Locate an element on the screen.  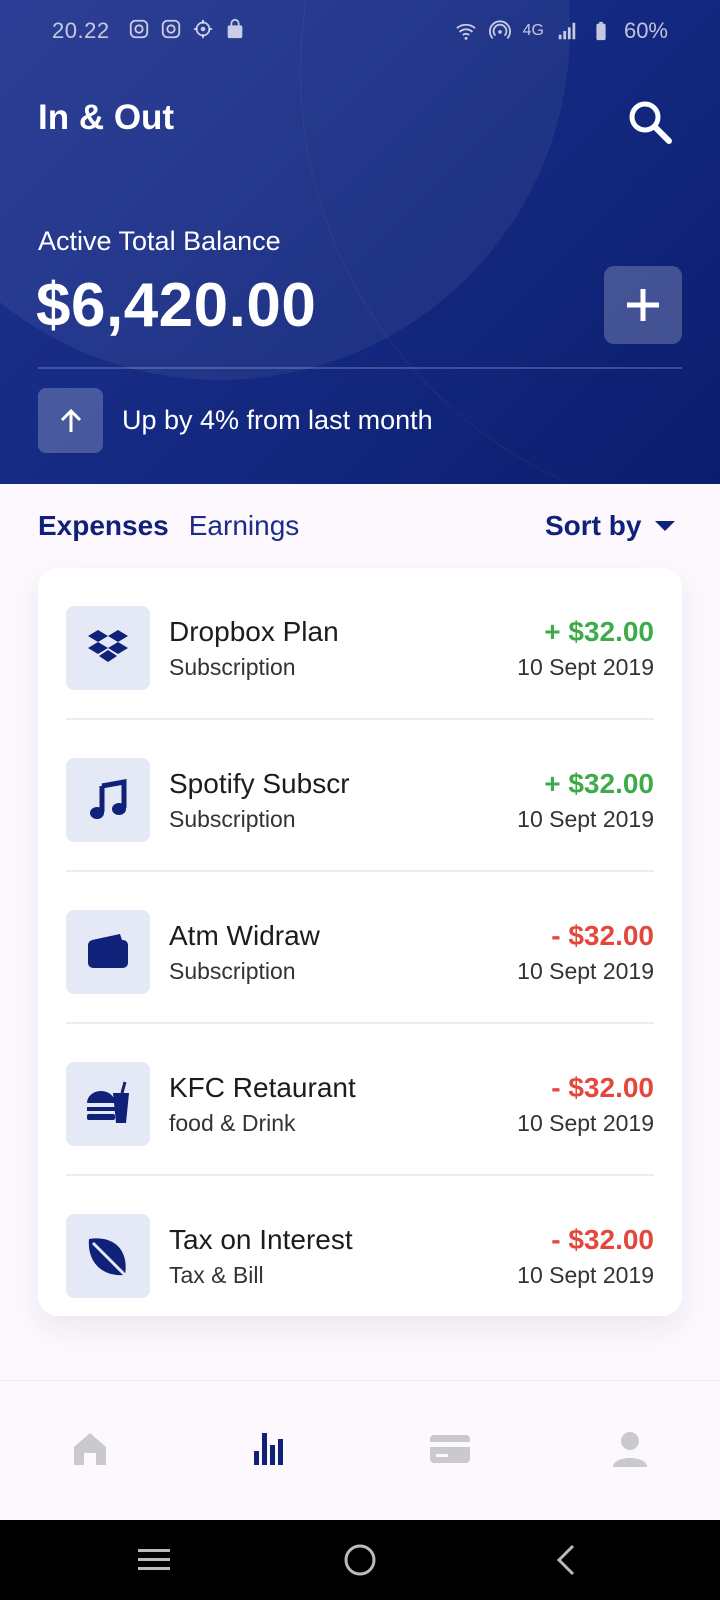
add-transaction-button is located at coordinates (643, 305).